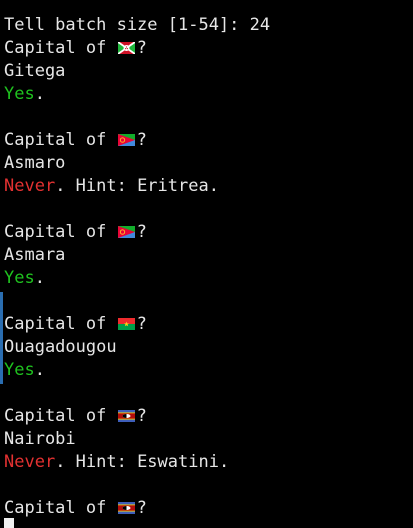 The height and width of the screenshot is (528, 413). What do you see at coordinates (60, 347) in the screenshot?
I see `user-answer: Ouagadougou` at bounding box center [60, 347].